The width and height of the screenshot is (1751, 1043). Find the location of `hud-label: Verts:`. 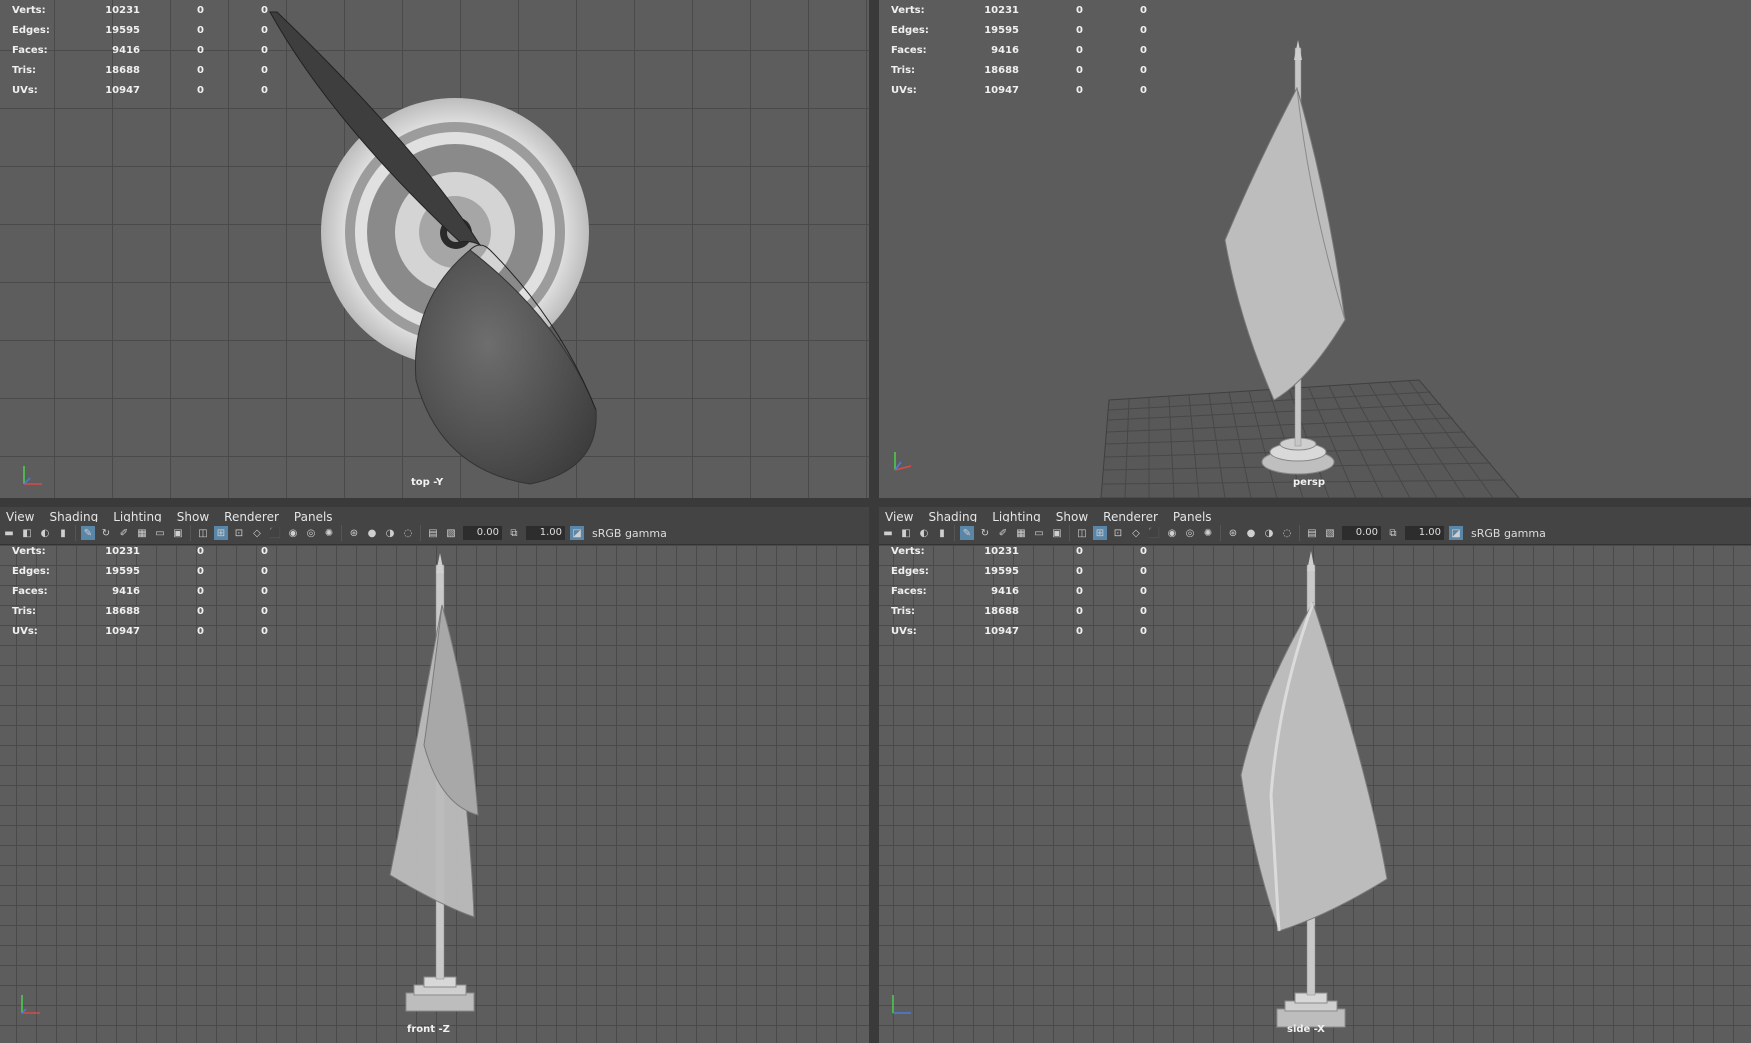

hud-label: Verts: is located at coordinates (908, 551).